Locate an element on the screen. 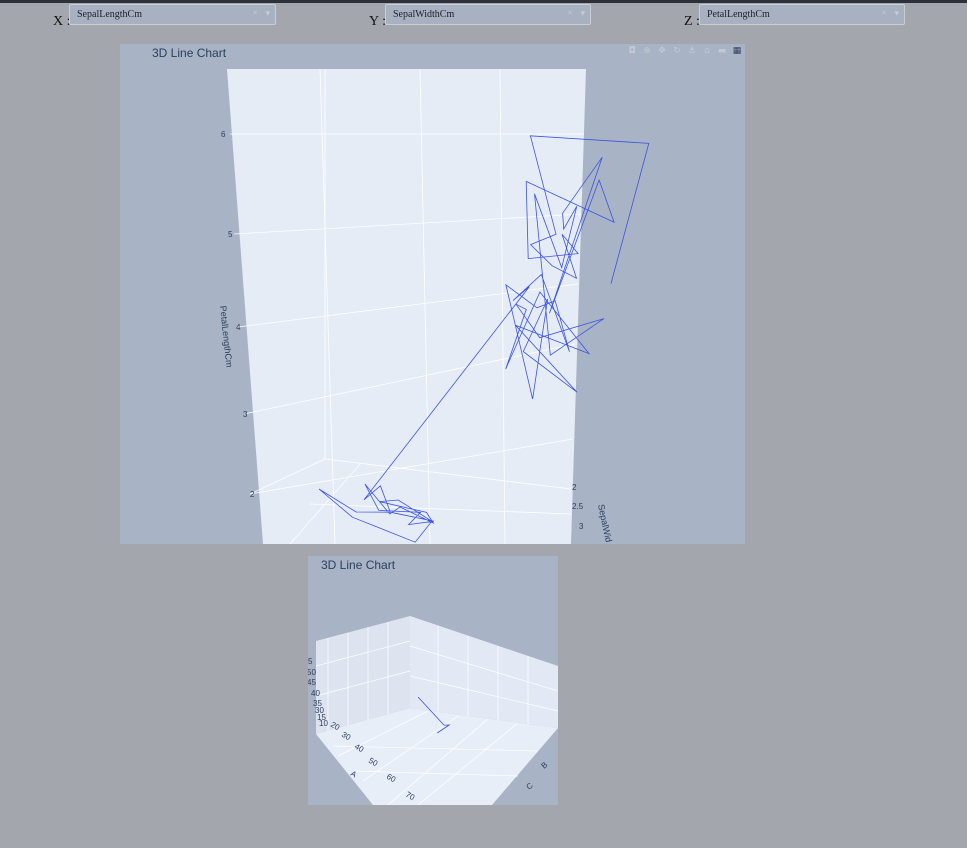  y-tick-label: 3 is located at coordinates (581, 526).